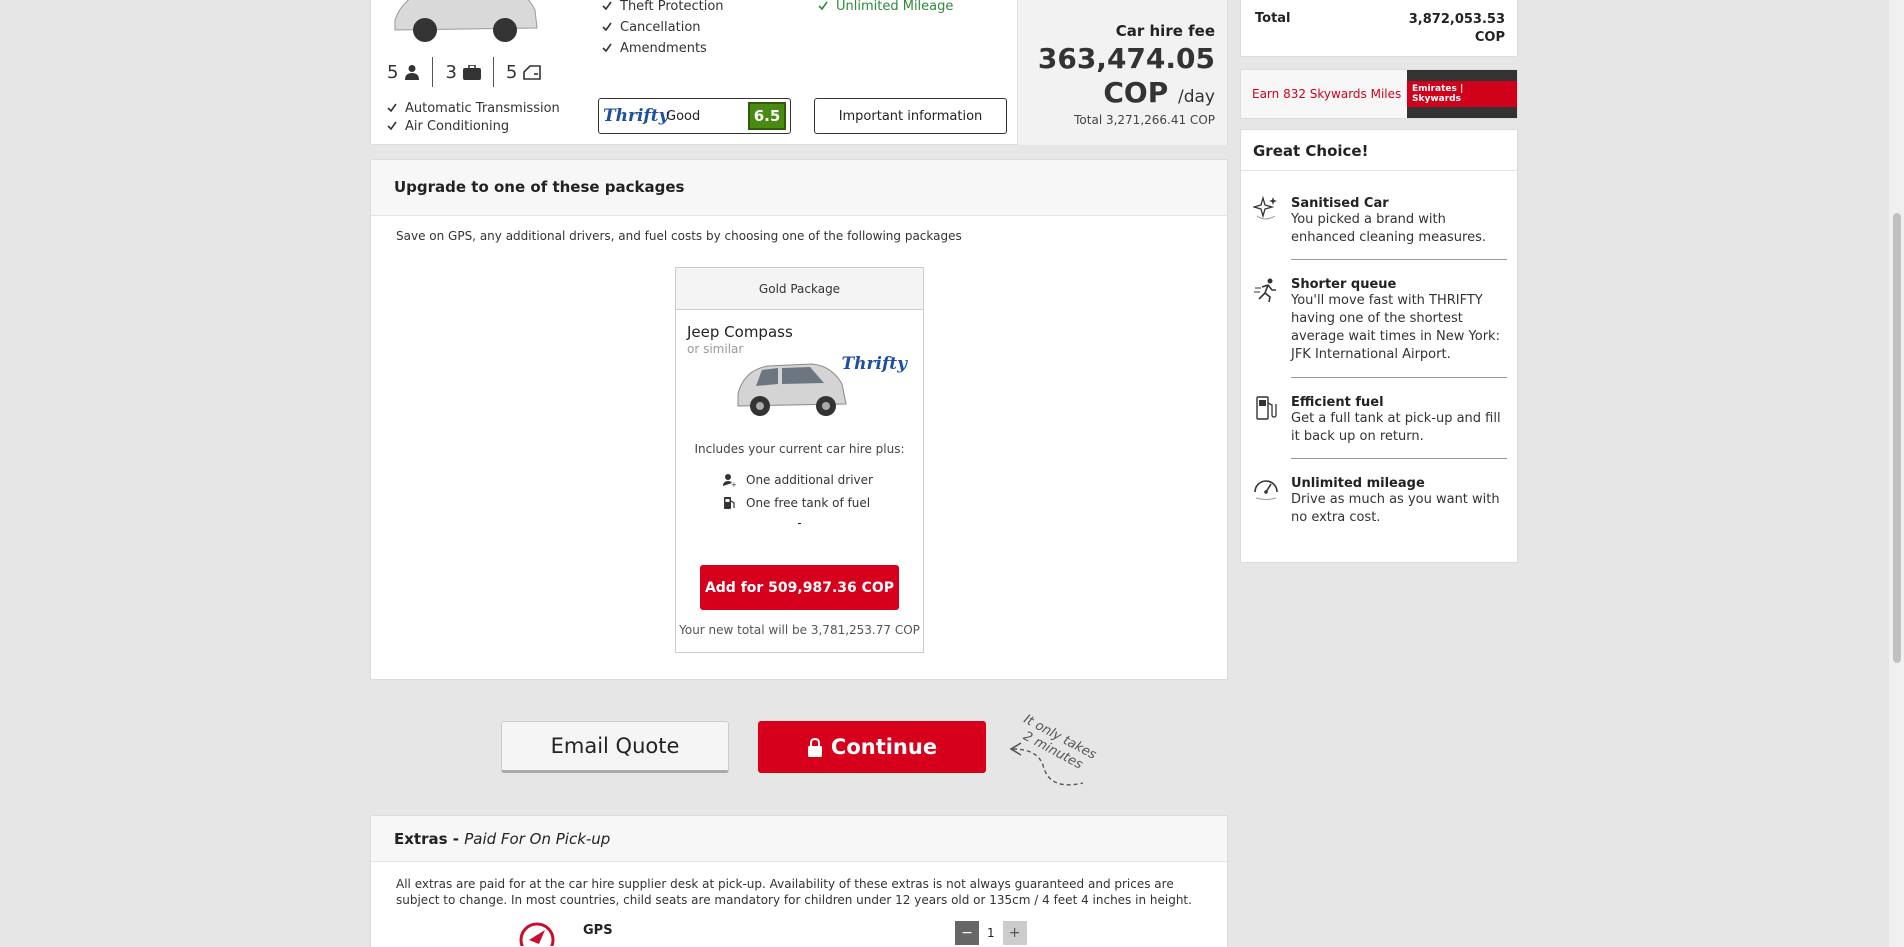  Describe the element at coordinates (663, 8) in the screenshot. I see `feature-item: Theft Protection` at that location.